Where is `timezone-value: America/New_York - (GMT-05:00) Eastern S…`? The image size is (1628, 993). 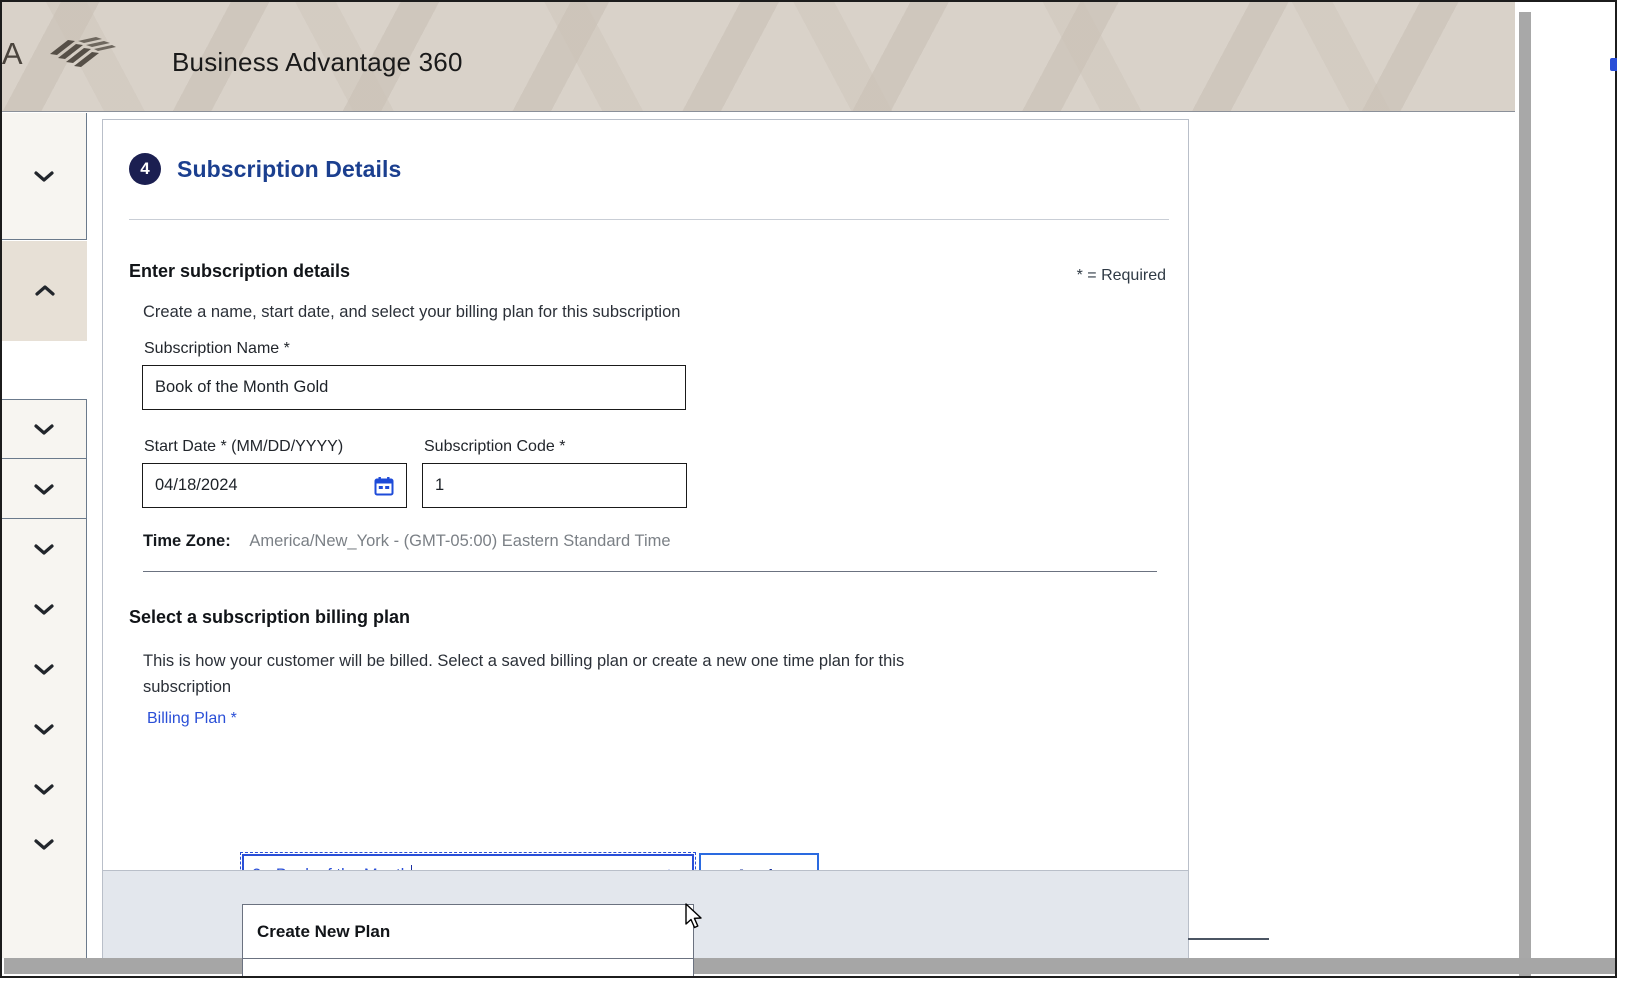
timezone-value: America/New_York - (GMT-05:00) Eastern S… is located at coordinates (460, 541).